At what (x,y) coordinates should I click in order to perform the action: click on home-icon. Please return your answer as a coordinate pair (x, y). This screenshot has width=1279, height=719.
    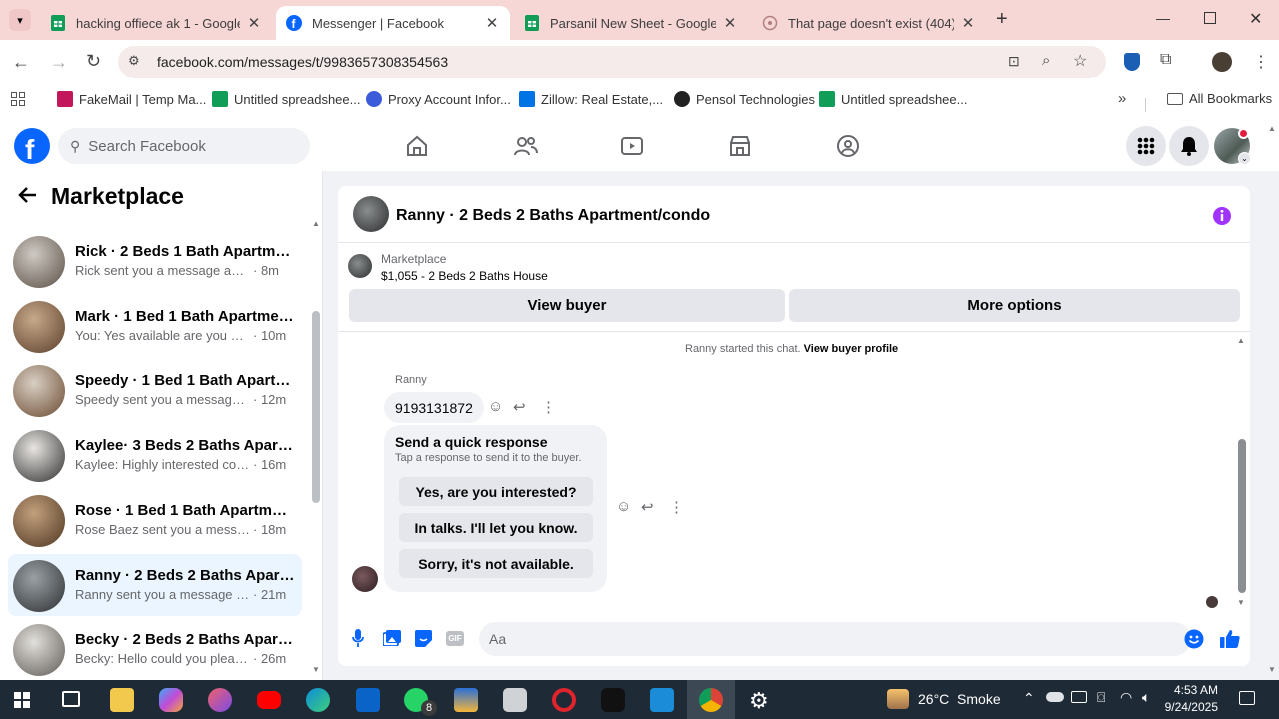
    Looking at the image, I should click on (417, 146).